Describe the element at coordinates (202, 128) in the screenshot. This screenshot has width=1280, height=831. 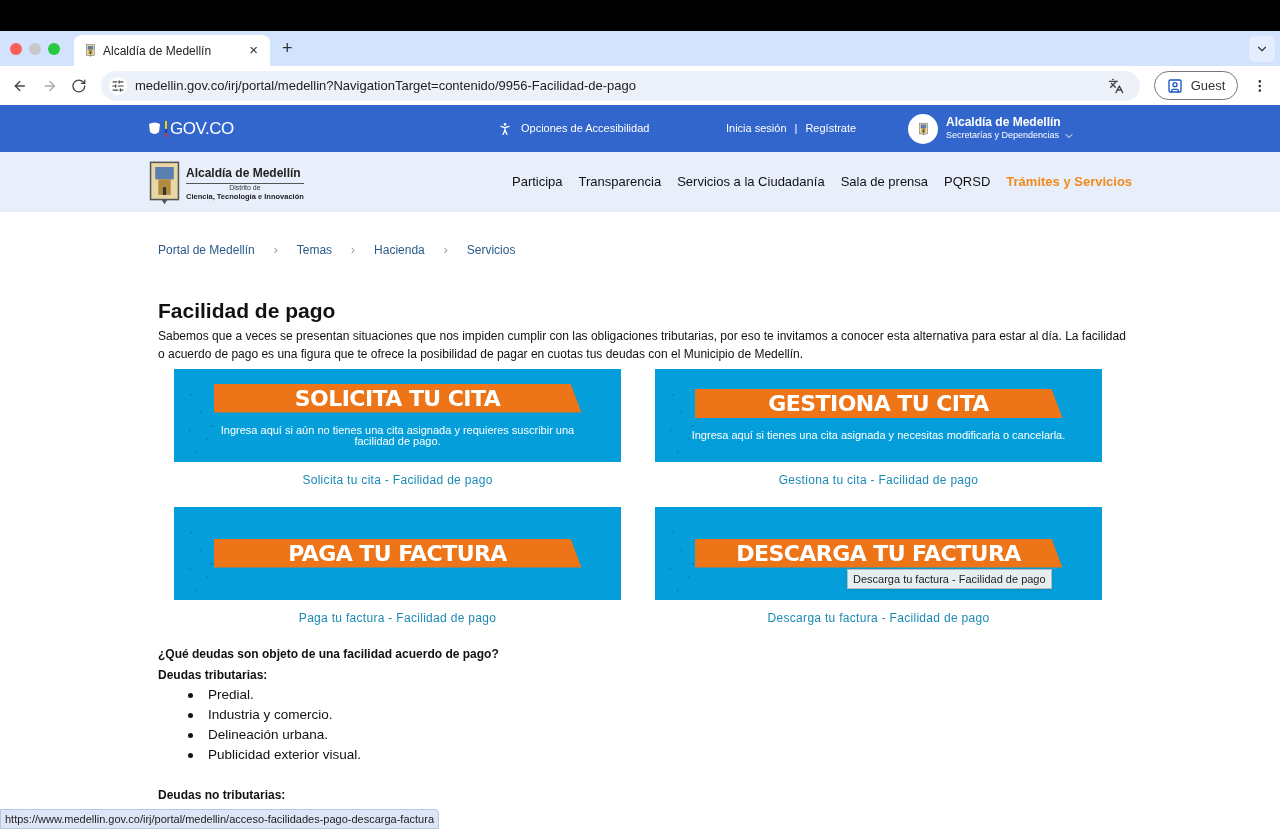
I see `gov-logo-text: GOV.CO` at that location.